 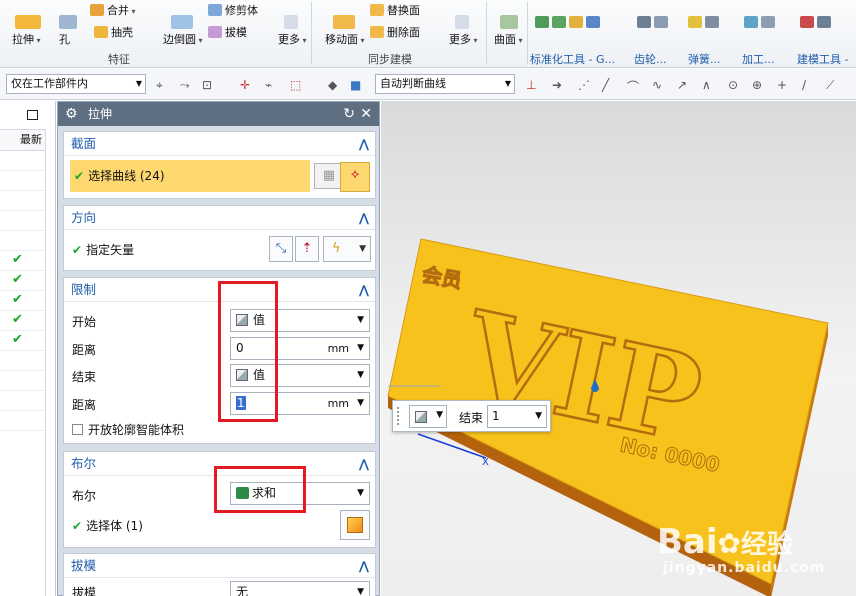 What do you see at coordinates (307, 249) in the screenshot?
I see `vector-dialog-button: ⇡` at bounding box center [307, 249].